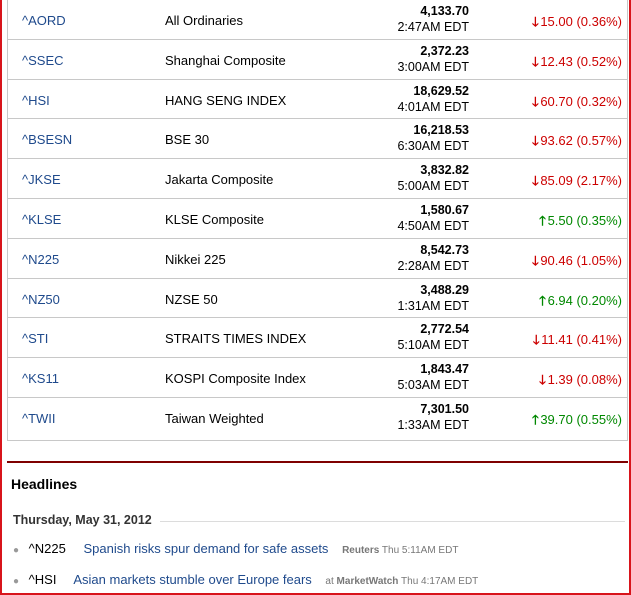 This screenshot has width=631, height=595. What do you see at coordinates (444, 408) in the screenshot?
I see `index-price: 7,301.50` at bounding box center [444, 408].